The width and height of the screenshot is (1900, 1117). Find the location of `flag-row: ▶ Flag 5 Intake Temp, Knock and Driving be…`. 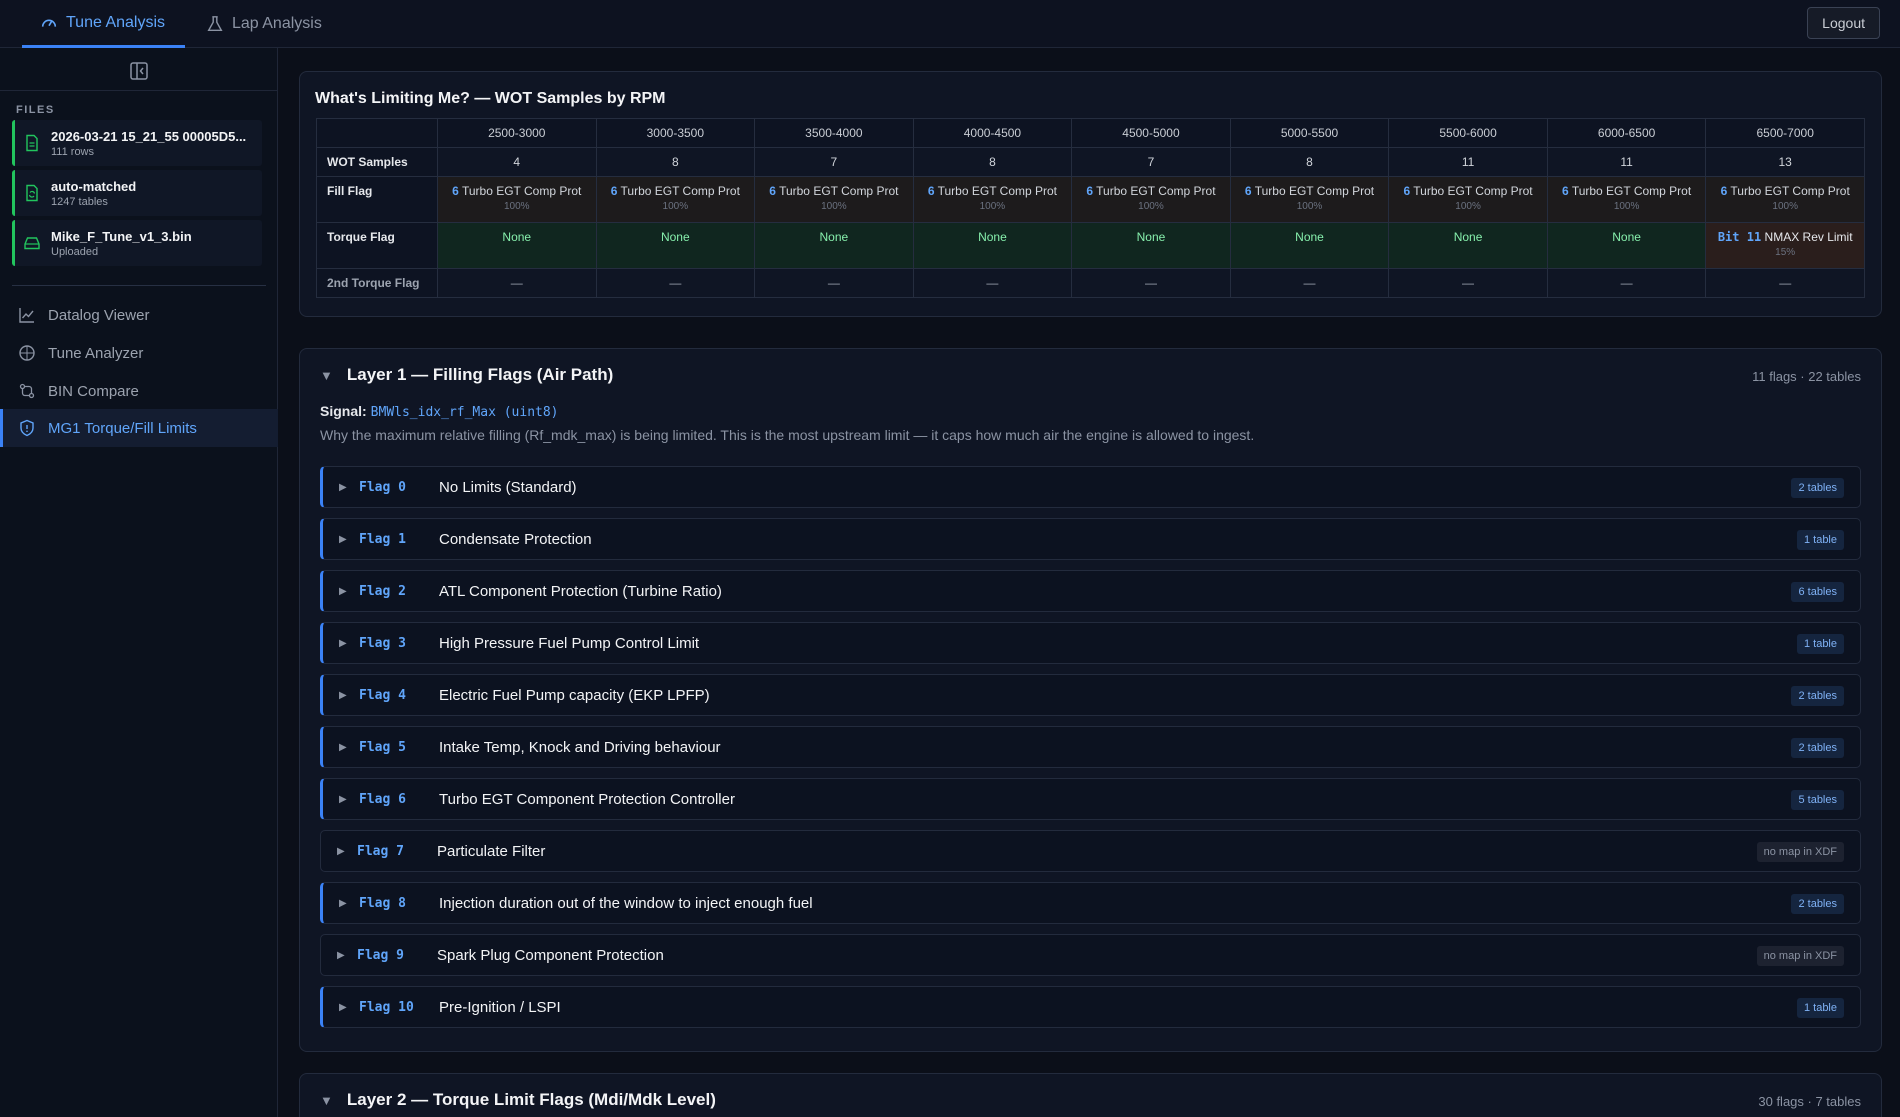

flag-row: ▶ Flag 5 Intake Temp, Knock and Driving be… is located at coordinates (1090, 747).